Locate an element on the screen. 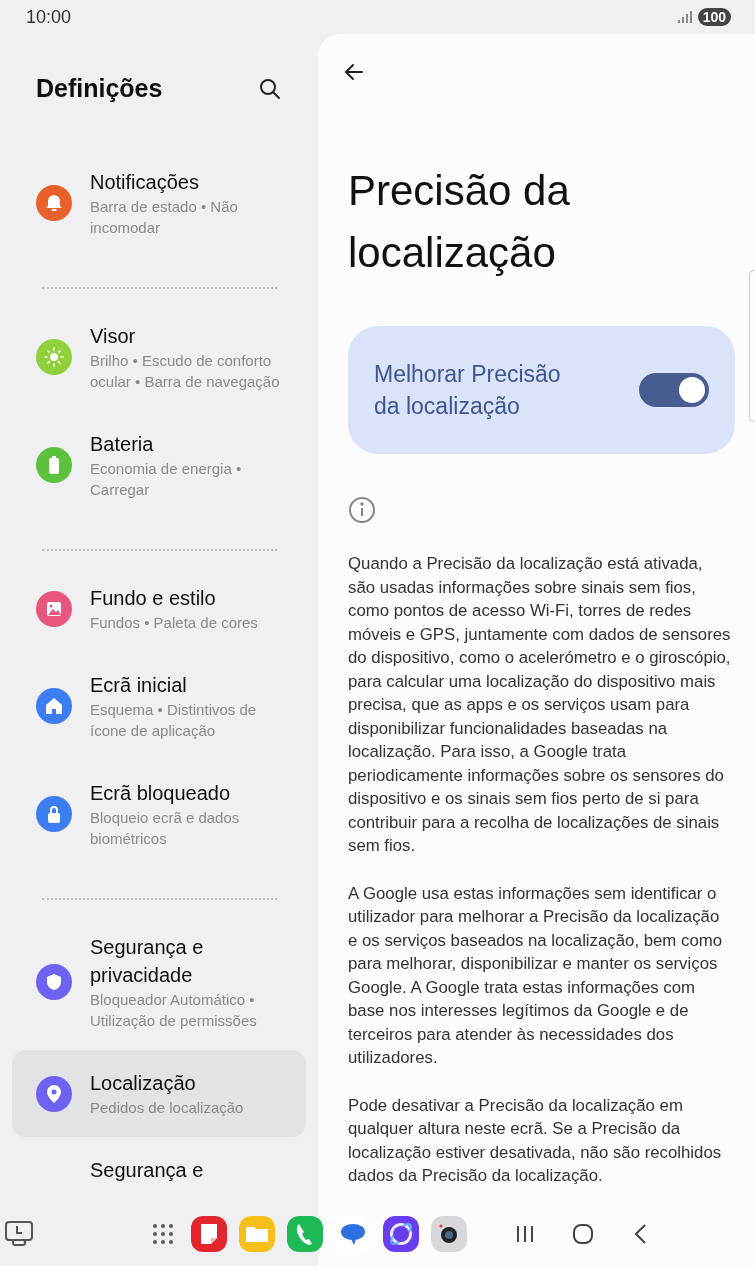  item-subtitle: Pedidos de localização is located at coordinates (167, 1108).